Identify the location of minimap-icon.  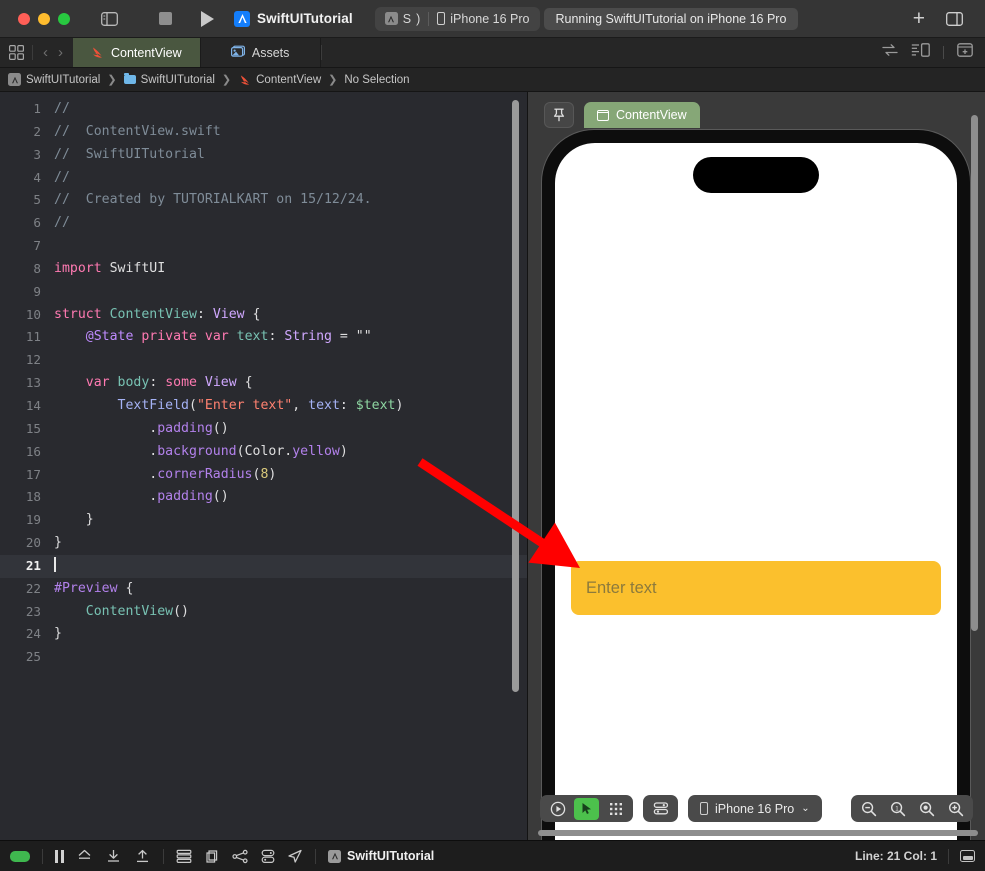
(920, 52).